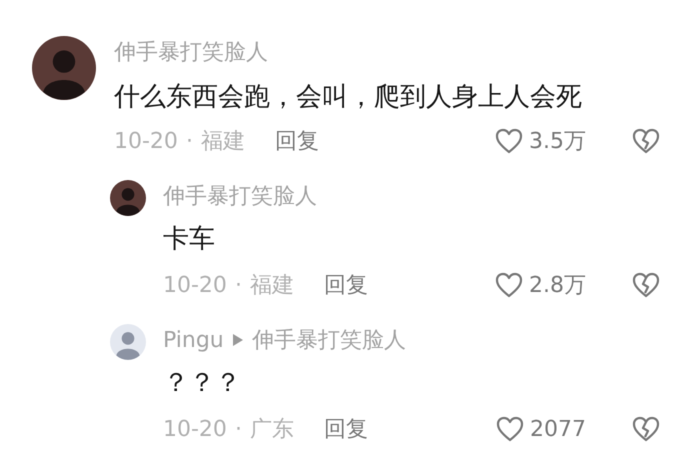 The width and height of the screenshot is (690, 464). Describe the element at coordinates (193, 340) in the screenshot. I see `author-name: Pingu` at that location.